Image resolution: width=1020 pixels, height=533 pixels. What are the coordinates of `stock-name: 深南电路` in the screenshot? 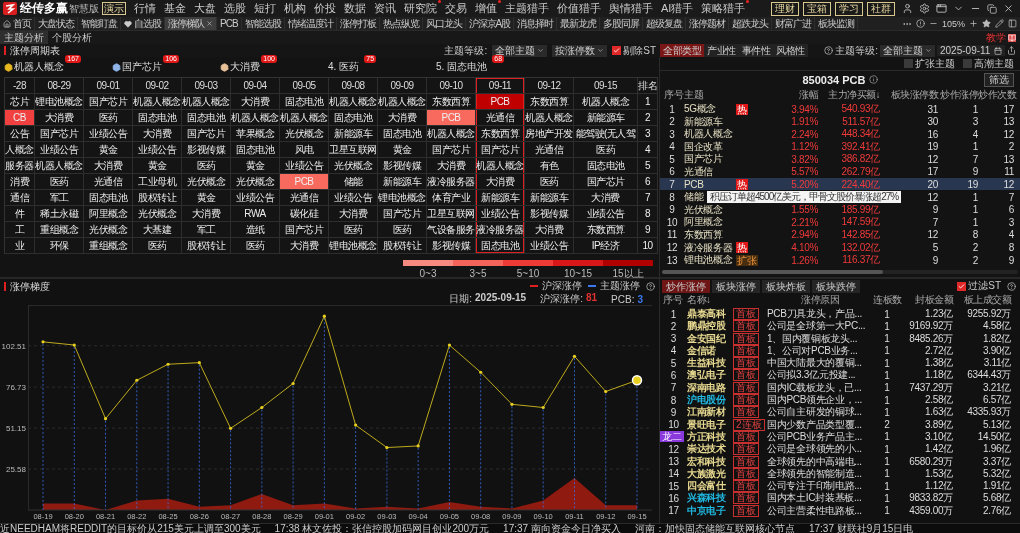 It's located at (706, 387).